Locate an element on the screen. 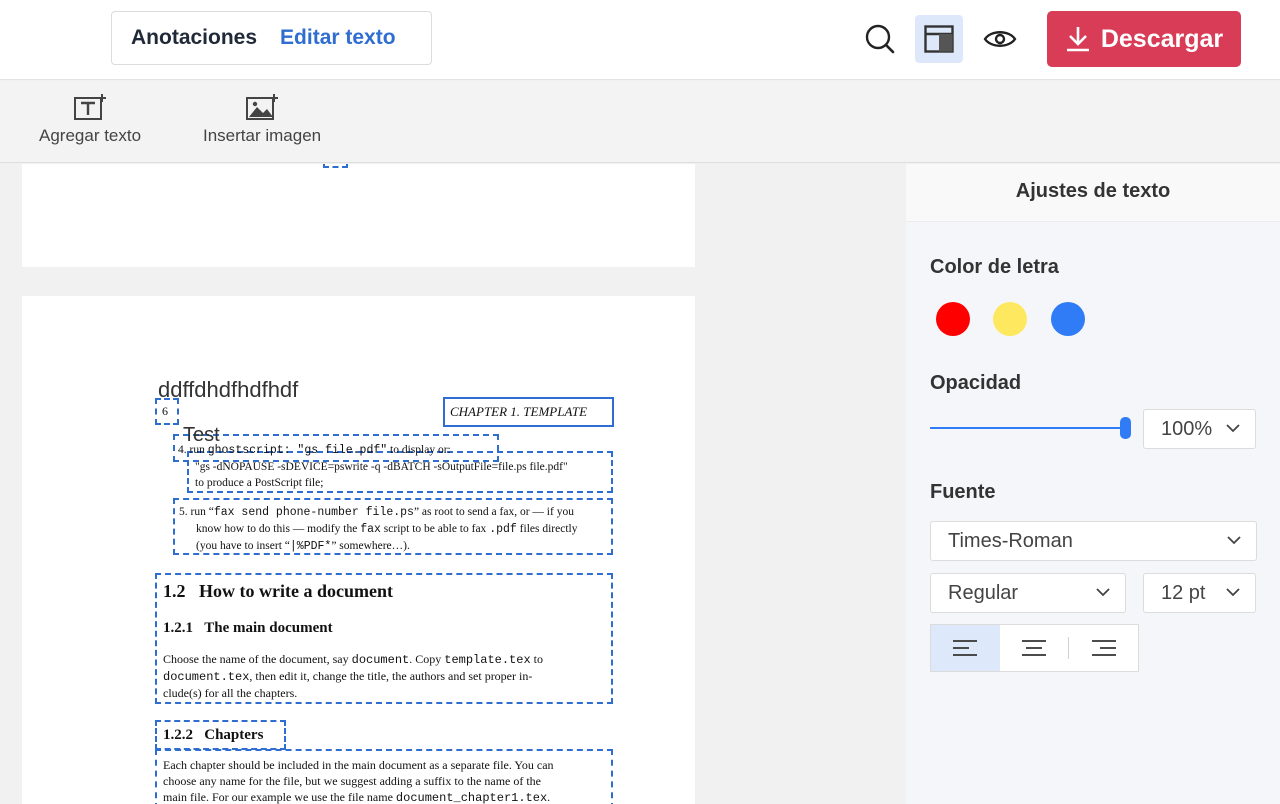  download-button: Descargar is located at coordinates (1144, 39).